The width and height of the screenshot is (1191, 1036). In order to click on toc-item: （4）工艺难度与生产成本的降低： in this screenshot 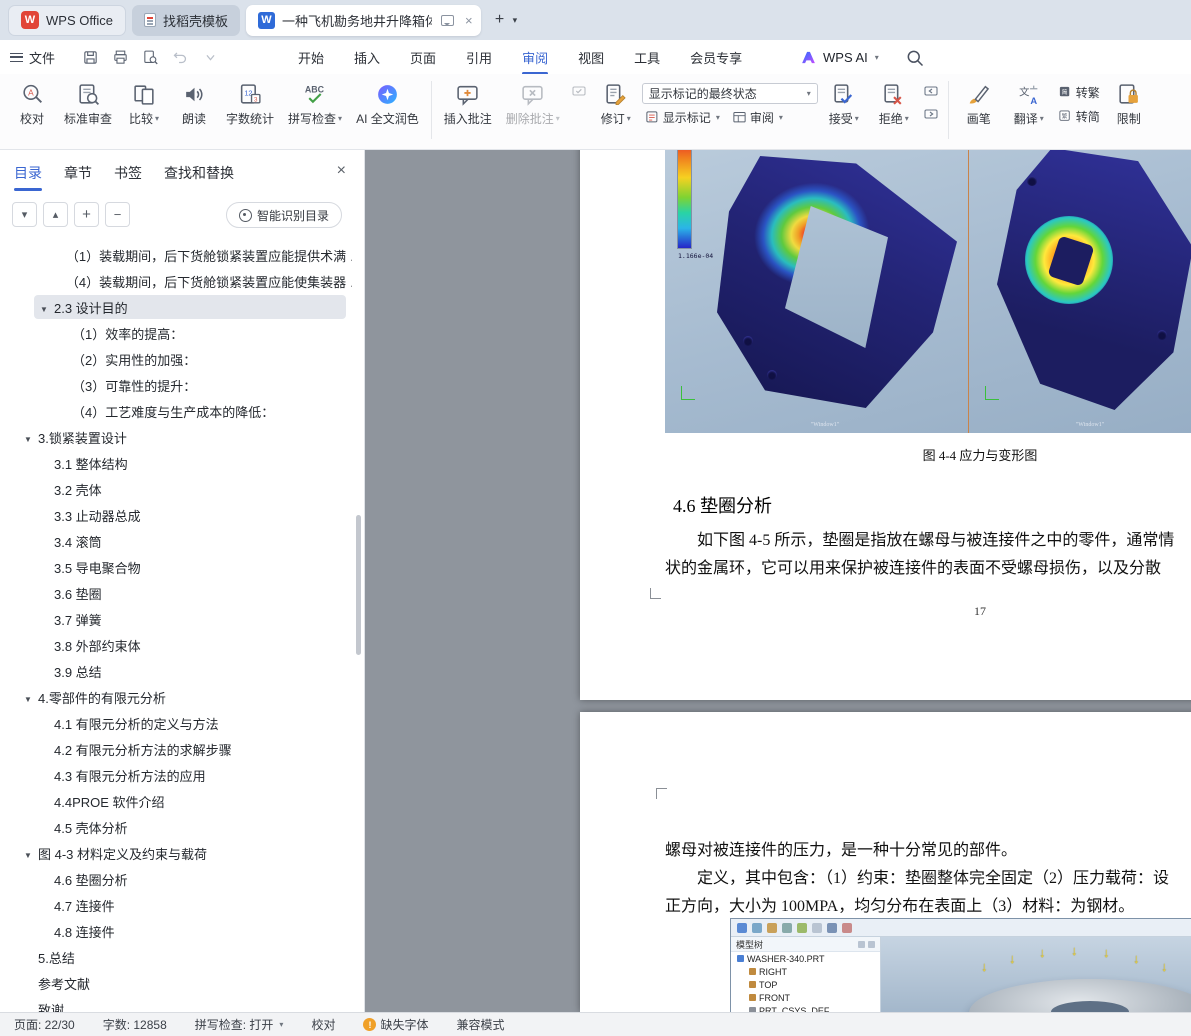, I will do `click(176, 411)`.